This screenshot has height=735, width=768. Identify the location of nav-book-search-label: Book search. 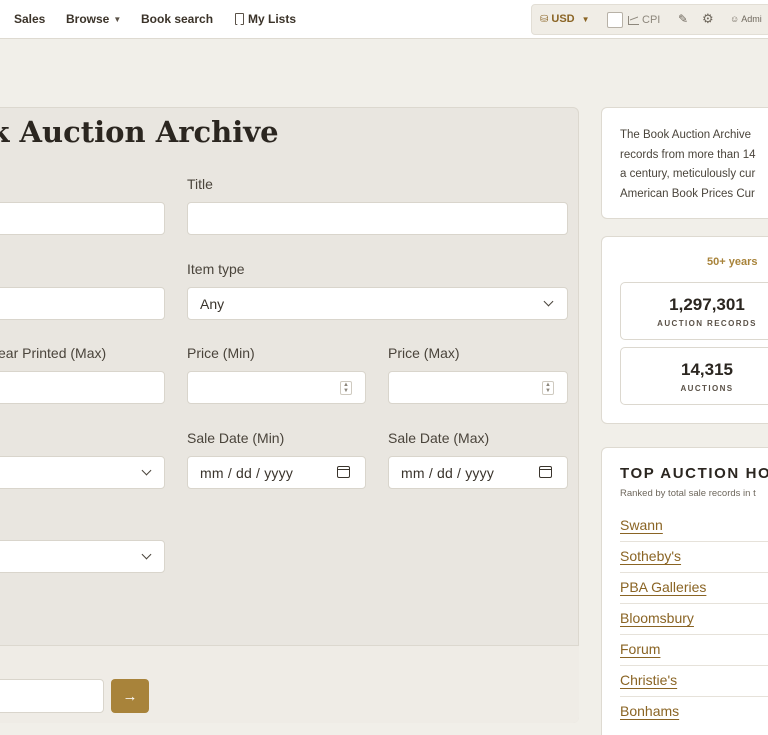
(177, 19).